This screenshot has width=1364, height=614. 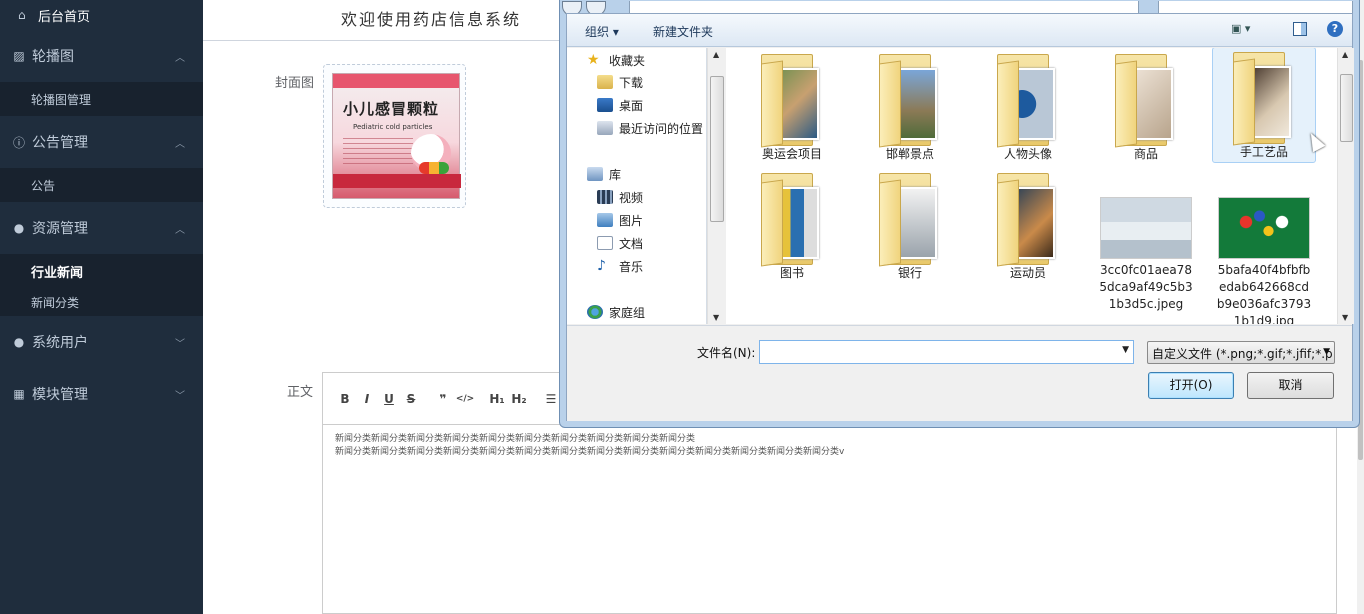 What do you see at coordinates (1125, 350) in the screenshot?
I see `dropdown-arrow-icon: ▼` at bounding box center [1125, 350].